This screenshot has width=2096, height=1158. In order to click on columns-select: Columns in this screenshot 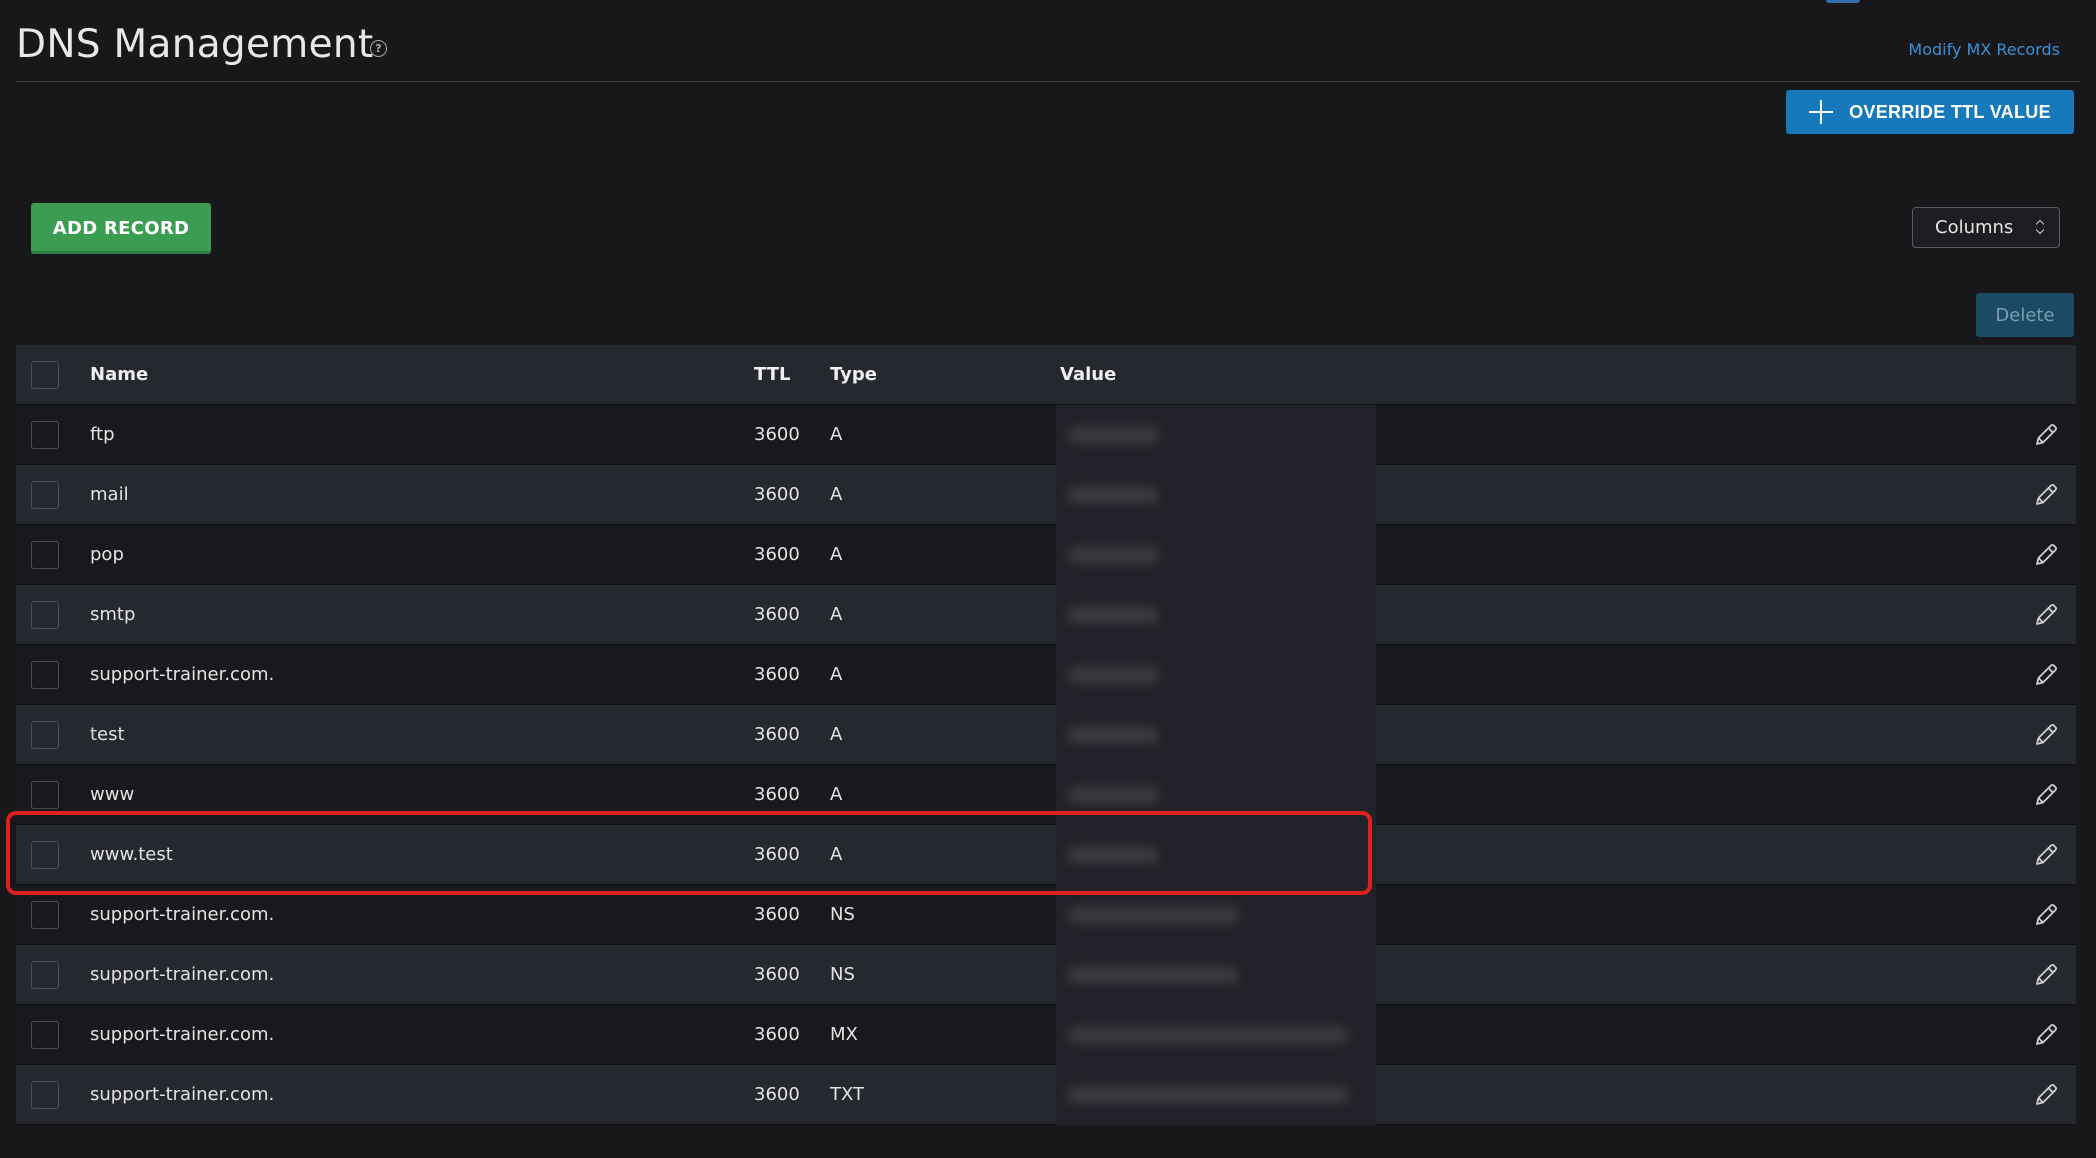, I will do `click(1986, 227)`.